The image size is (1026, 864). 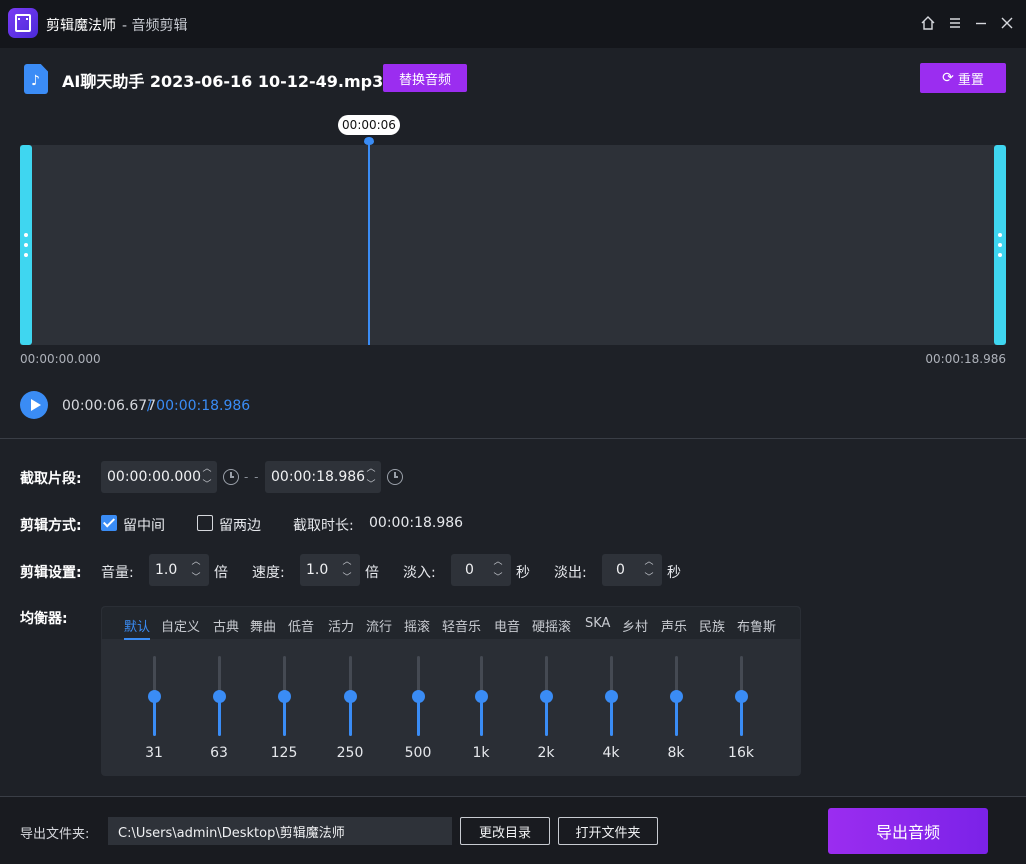 I want to click on eq-band-slider: 250, so click(x=350, y=711).